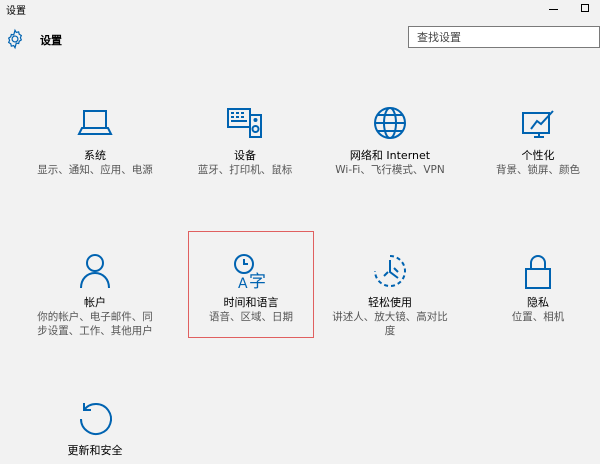 This screenshot has width=600, height=464. Describe the element at coordinates (251, 302) in the screenshot. I see `tile-label: 时间和语言` at that location.